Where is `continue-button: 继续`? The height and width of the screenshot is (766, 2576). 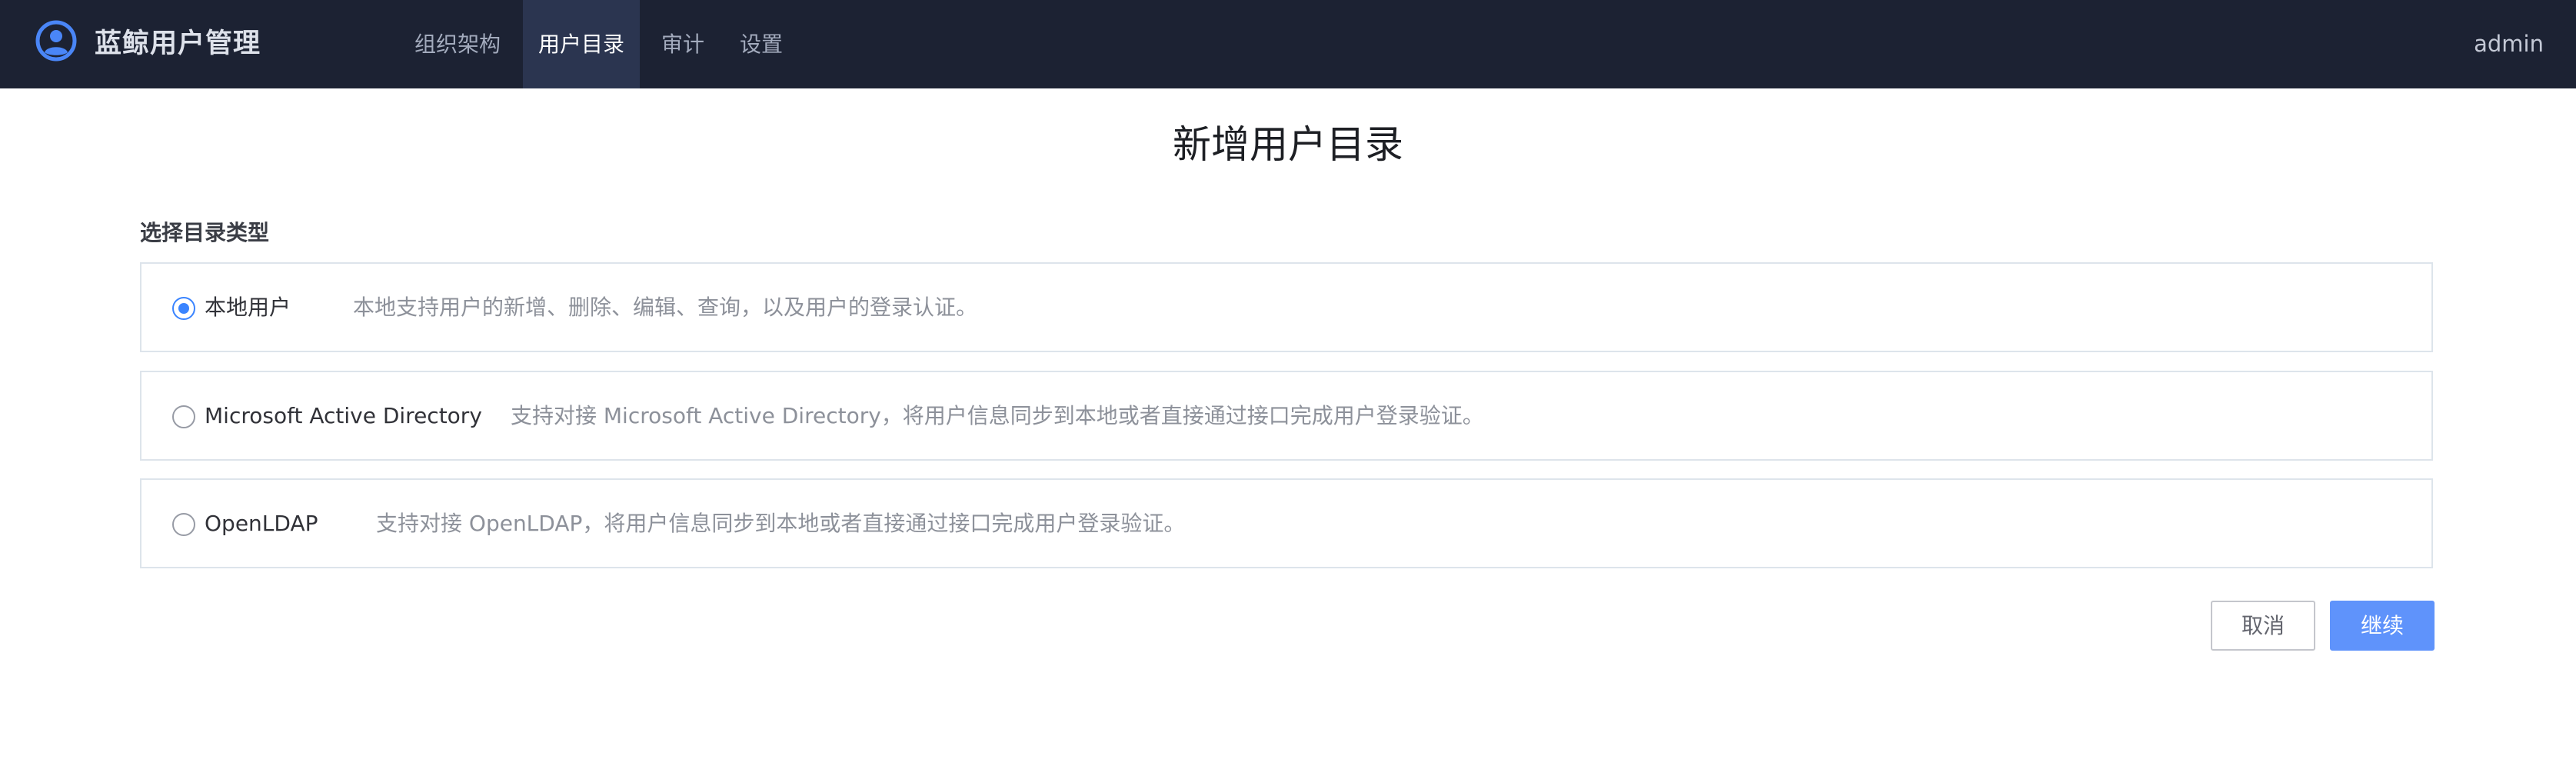
continue-button: 继续 is located at coordinates (2383, 626).